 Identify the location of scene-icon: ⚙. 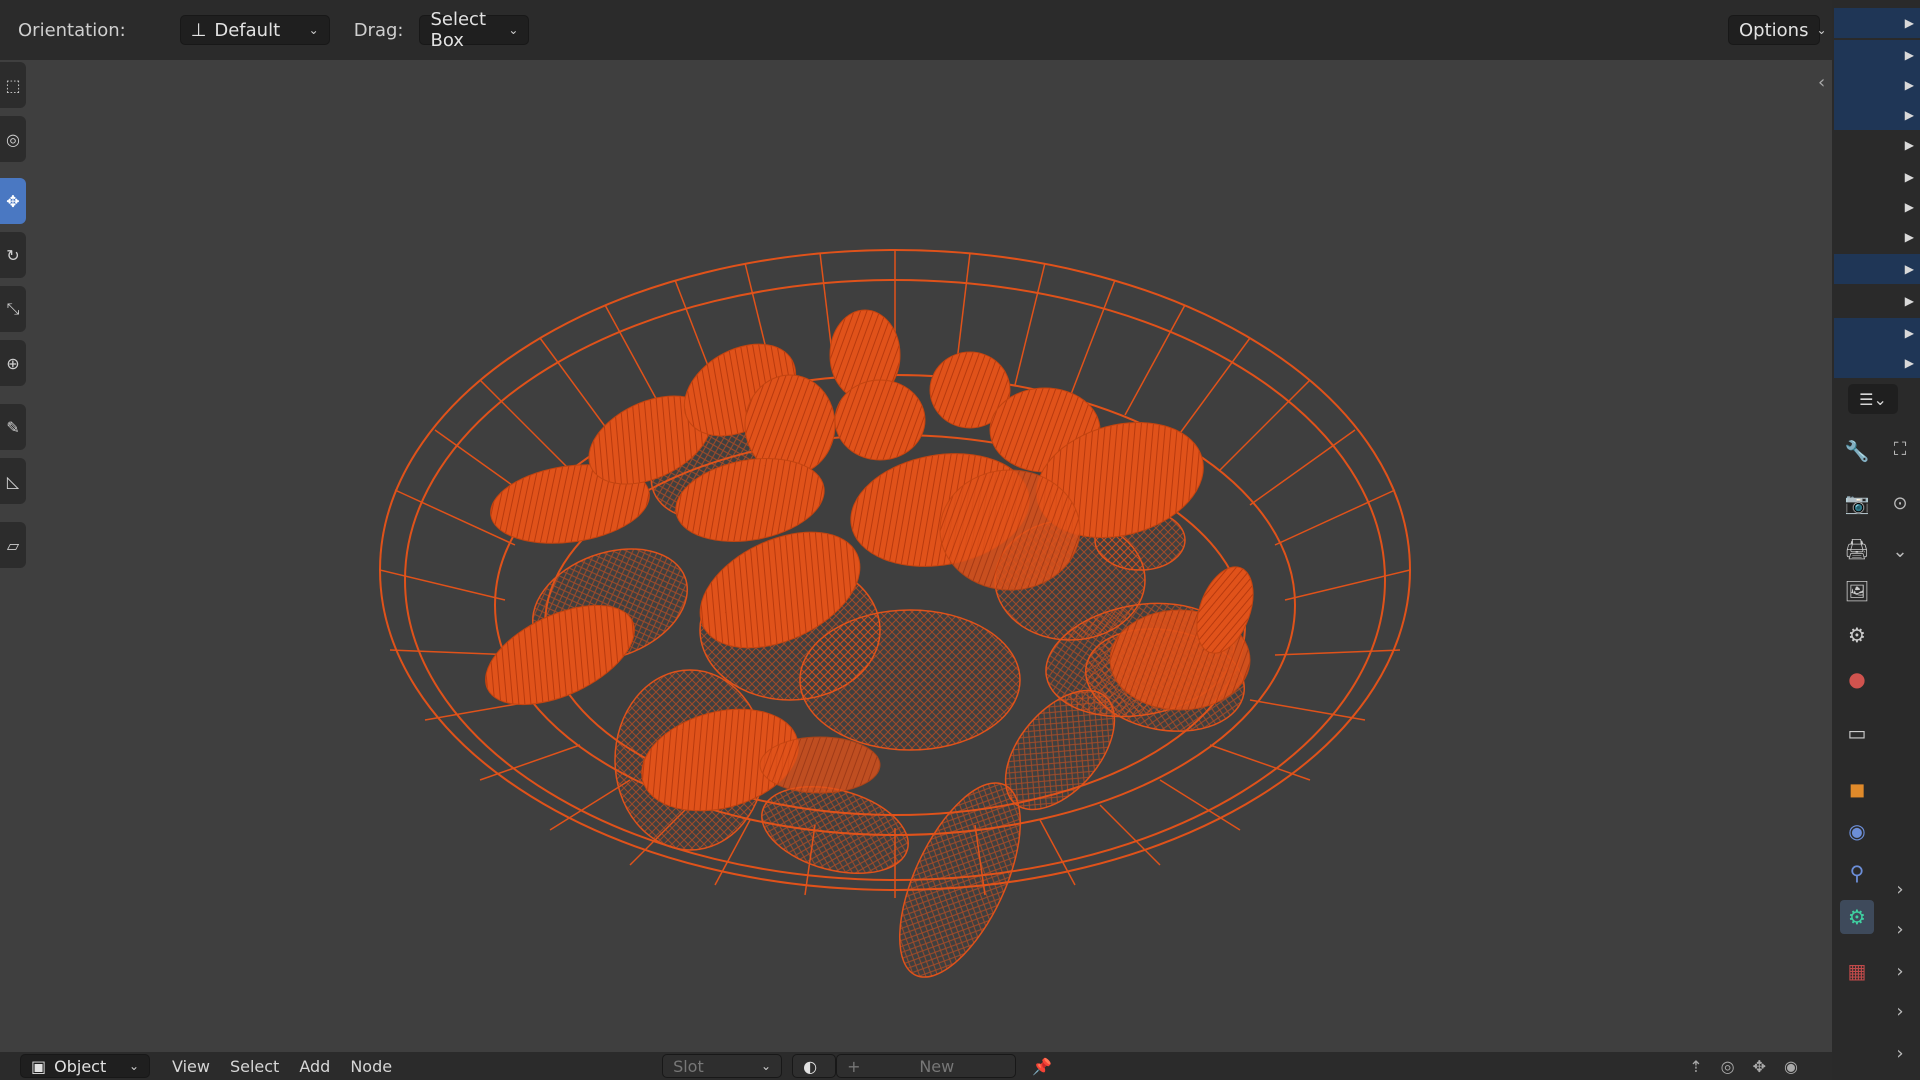
(1857, 635).